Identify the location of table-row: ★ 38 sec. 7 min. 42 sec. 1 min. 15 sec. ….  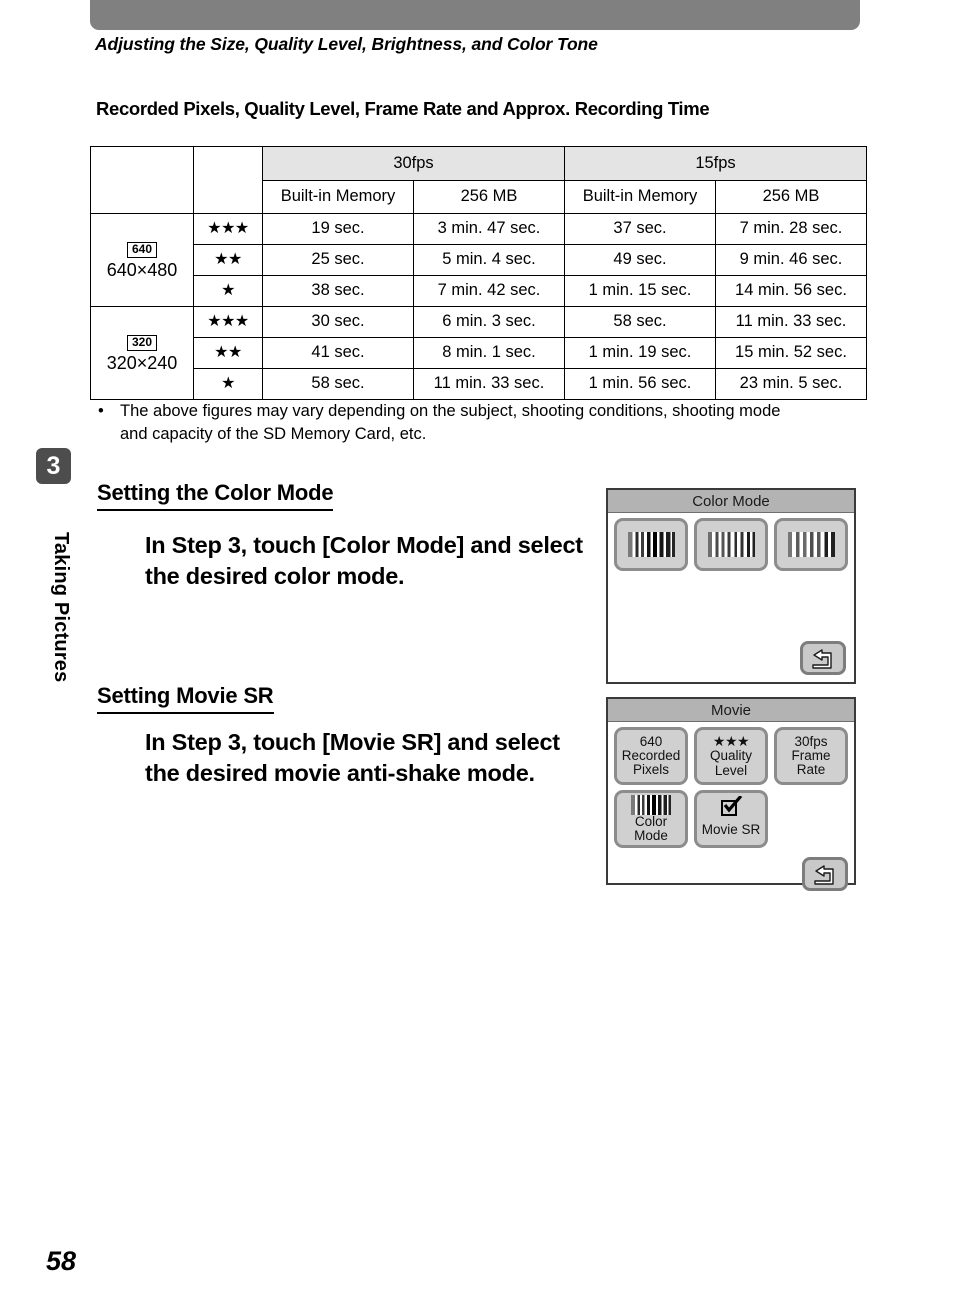
(479, 291).